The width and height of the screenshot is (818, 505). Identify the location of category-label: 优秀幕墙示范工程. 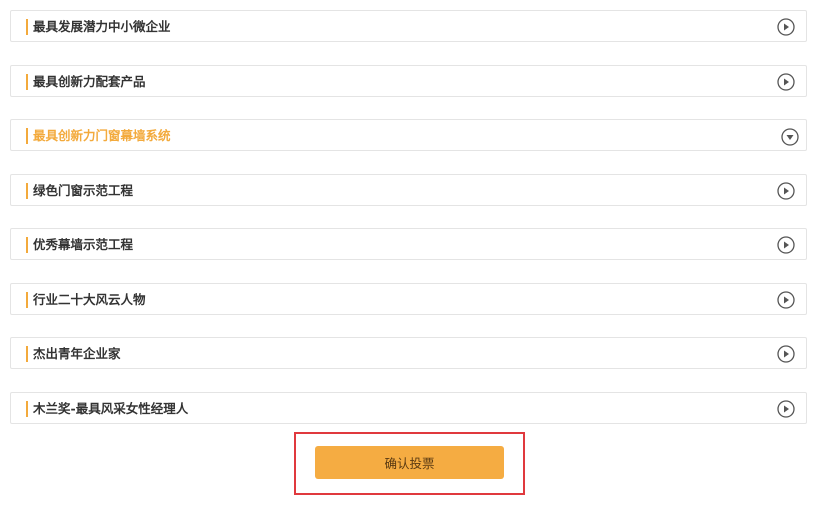
(83, 244).